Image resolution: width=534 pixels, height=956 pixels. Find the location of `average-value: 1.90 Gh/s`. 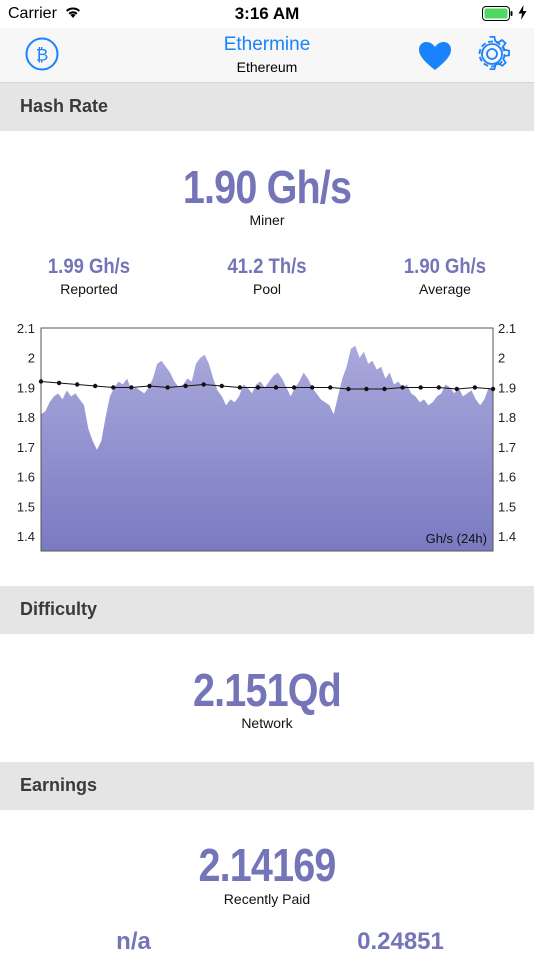

average-value: 1.90 Gh/s is located at coordinates (445, 266).